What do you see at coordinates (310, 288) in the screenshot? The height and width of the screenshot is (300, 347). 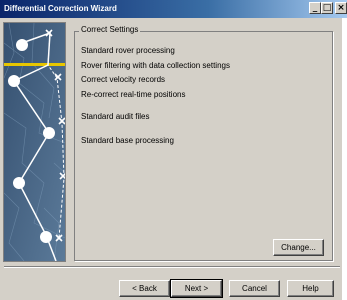 I see `help-button: Help` at bounding box center [310, 288].